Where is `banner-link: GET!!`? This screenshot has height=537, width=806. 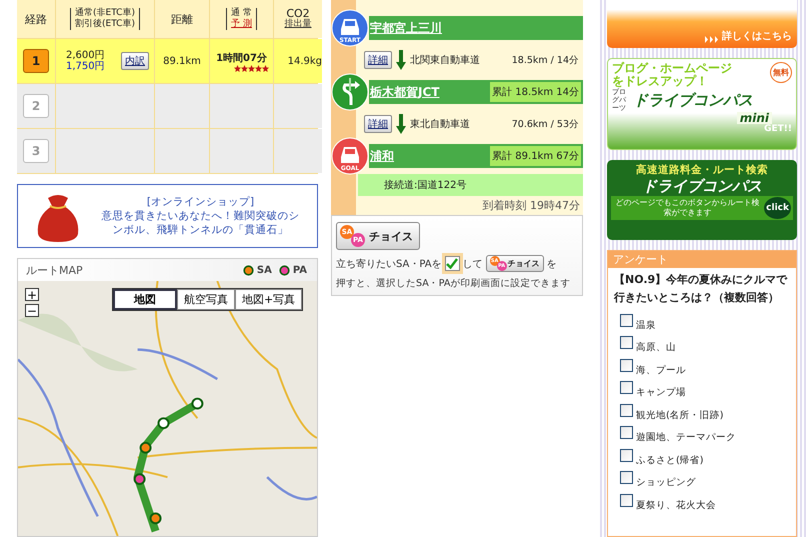 banner-link: GET!! is located at coordinates (778, 129).